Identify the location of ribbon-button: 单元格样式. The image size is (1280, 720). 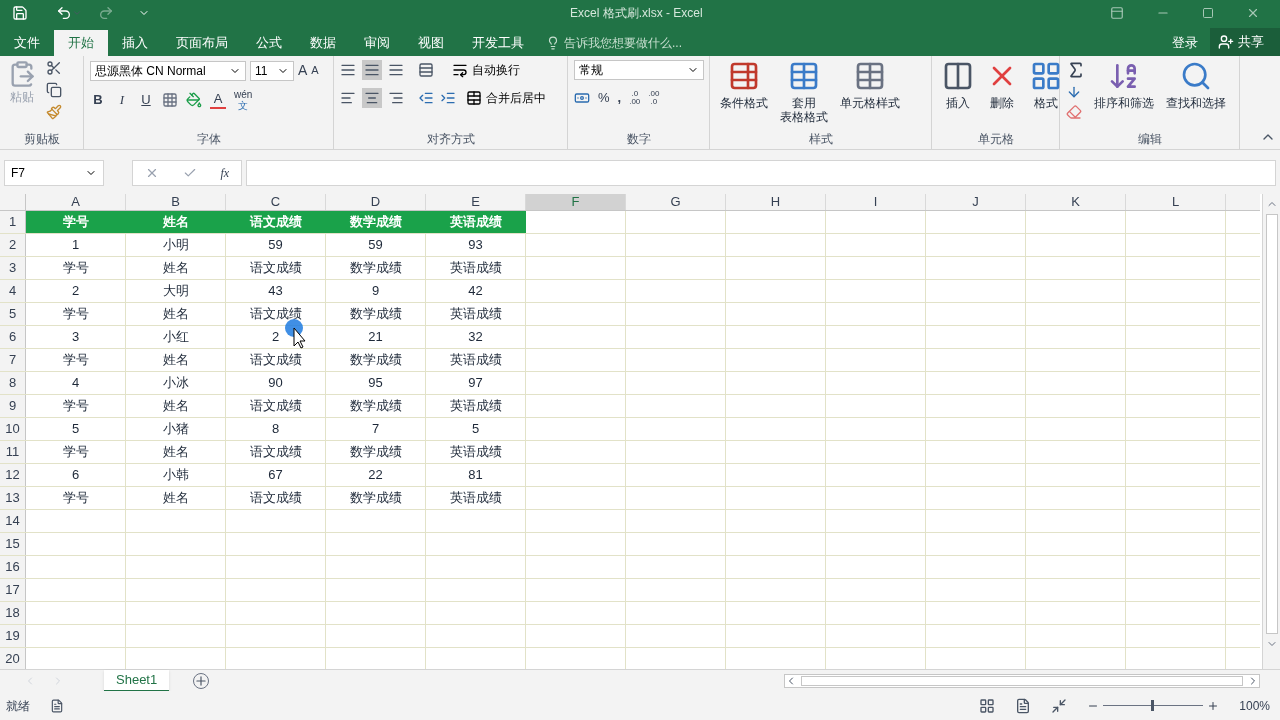
(870, 85).